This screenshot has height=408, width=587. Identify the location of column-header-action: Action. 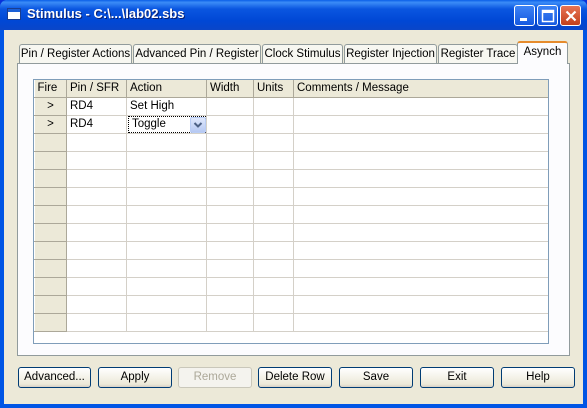
(166, 89).